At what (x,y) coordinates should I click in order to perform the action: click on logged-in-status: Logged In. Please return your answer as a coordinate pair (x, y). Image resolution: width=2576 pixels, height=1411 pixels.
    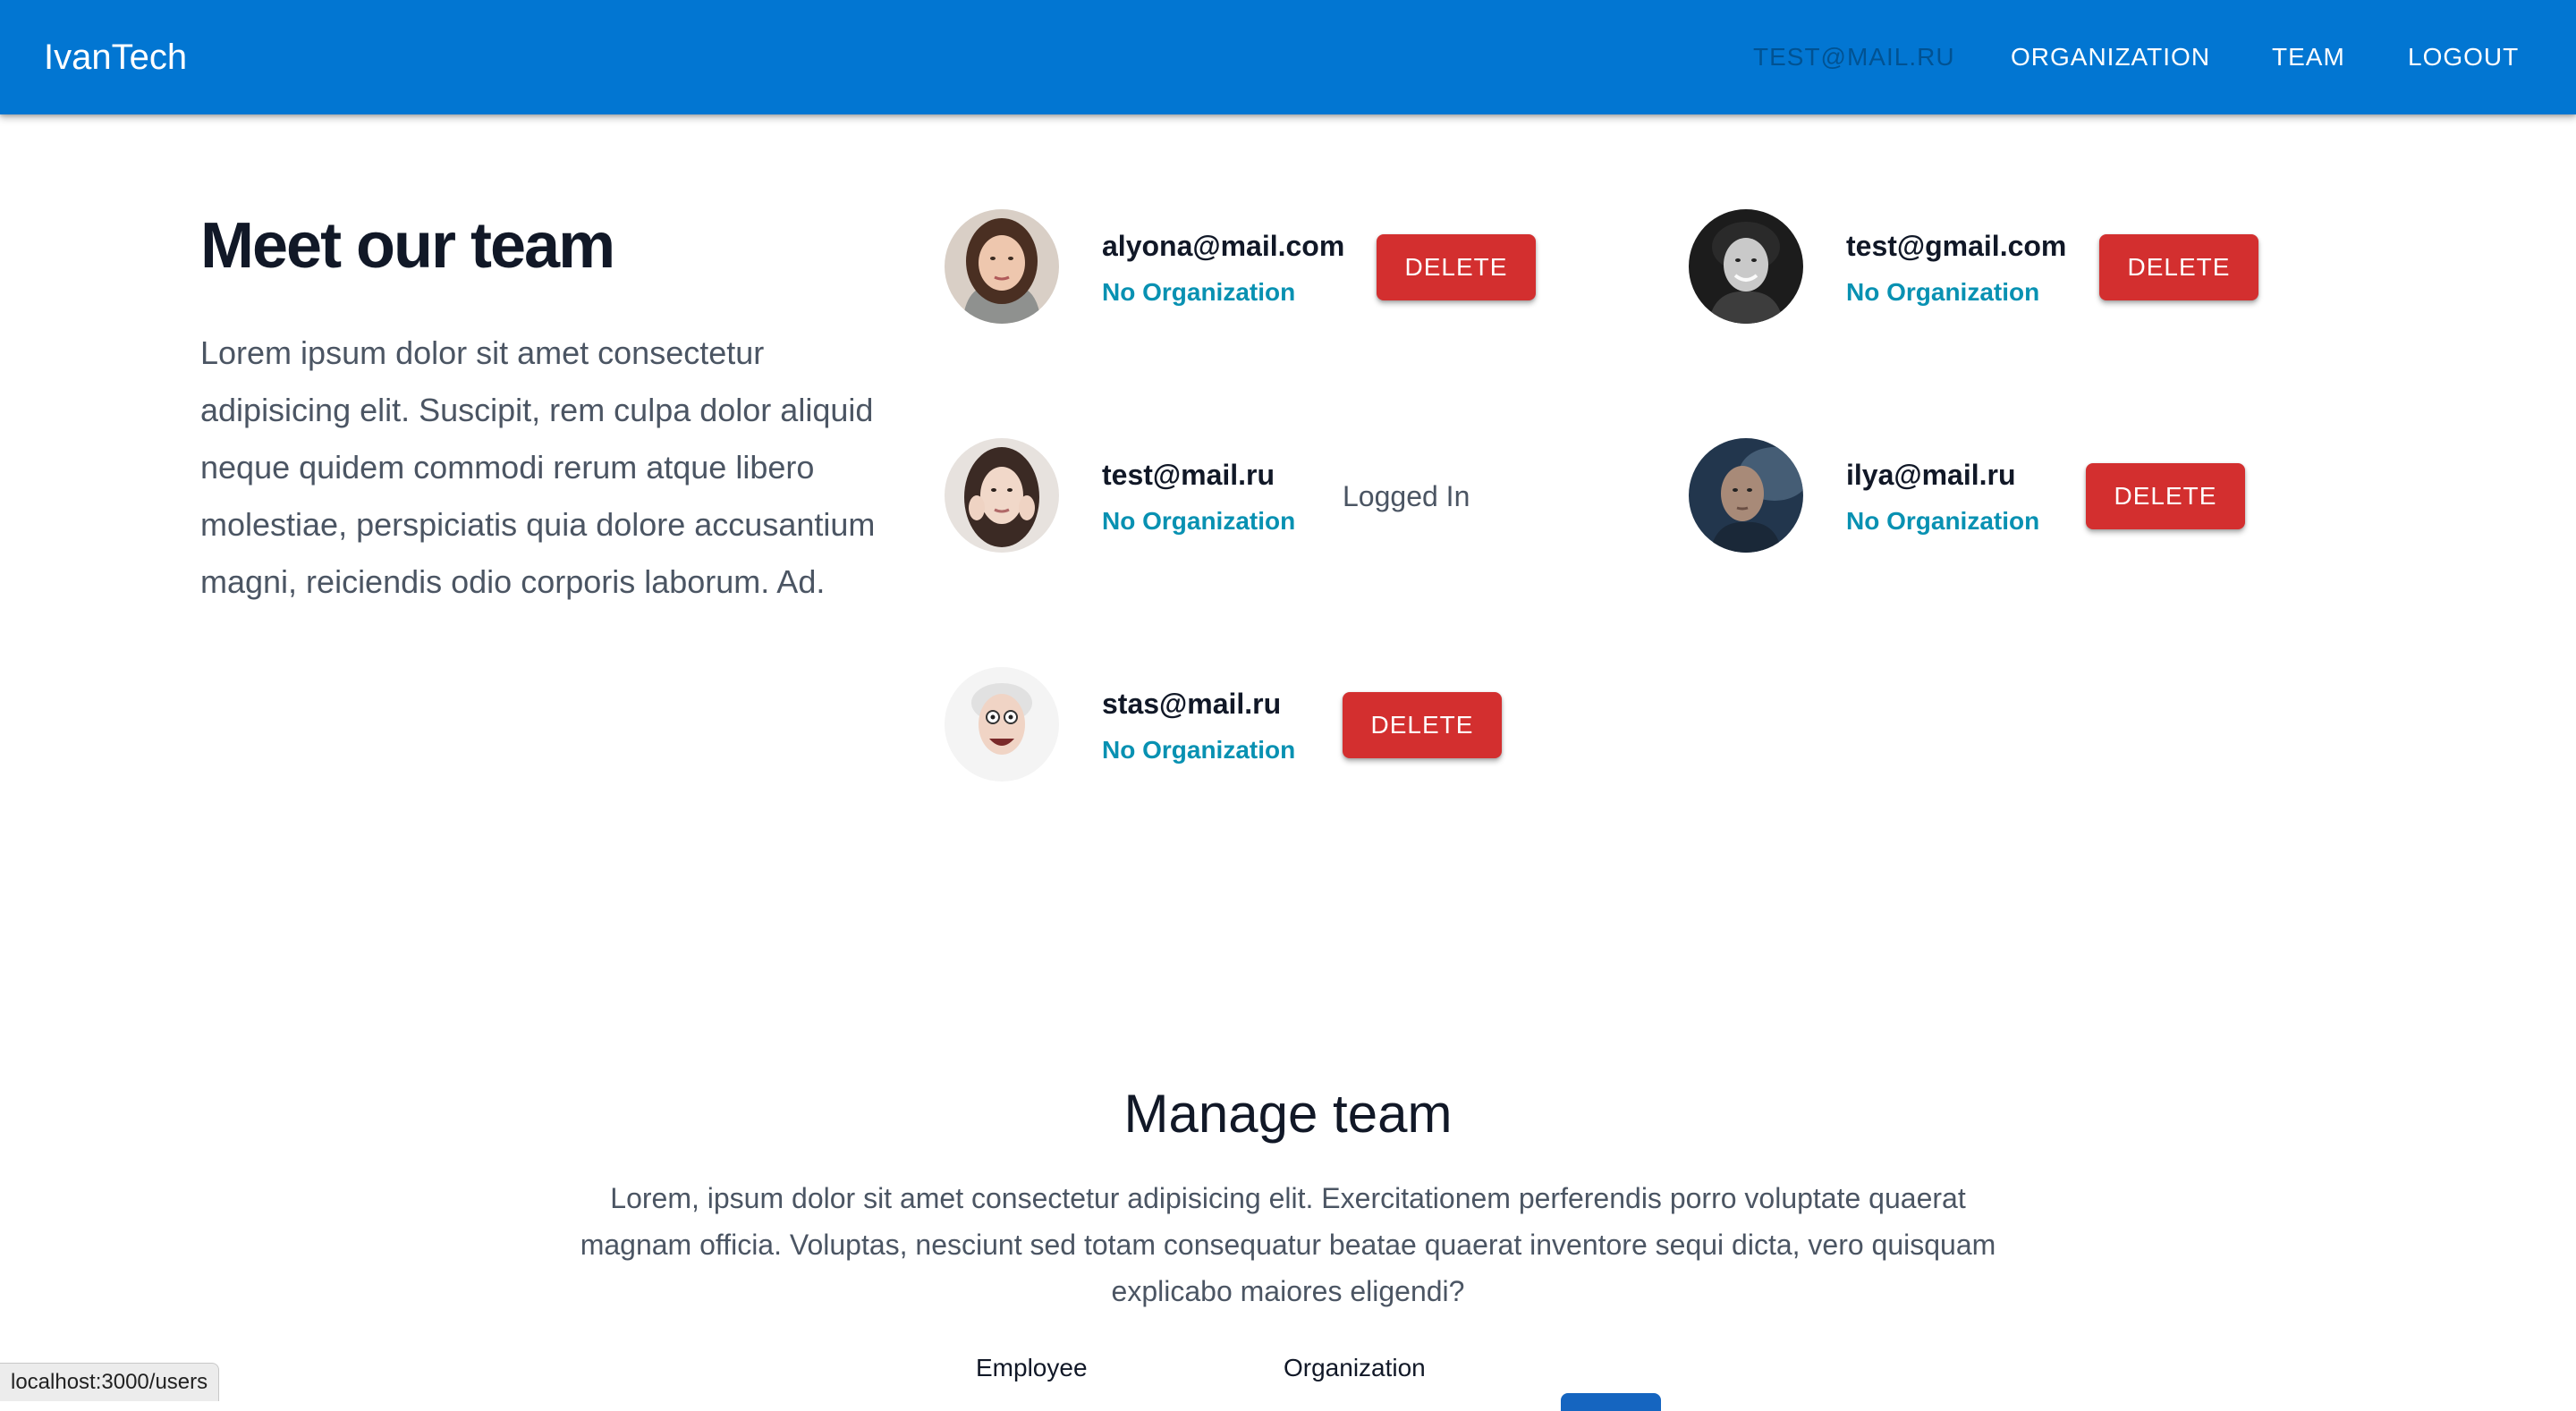
    Looking at the image, I should click on (1406, 496).